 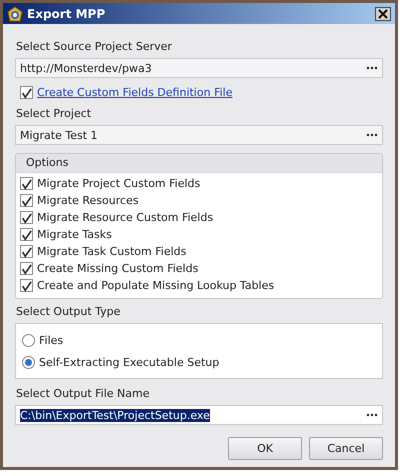 What do you see at coordinates (15, 14) in the screenshot?
I see `app-icon` at bounding box center [15, 14].